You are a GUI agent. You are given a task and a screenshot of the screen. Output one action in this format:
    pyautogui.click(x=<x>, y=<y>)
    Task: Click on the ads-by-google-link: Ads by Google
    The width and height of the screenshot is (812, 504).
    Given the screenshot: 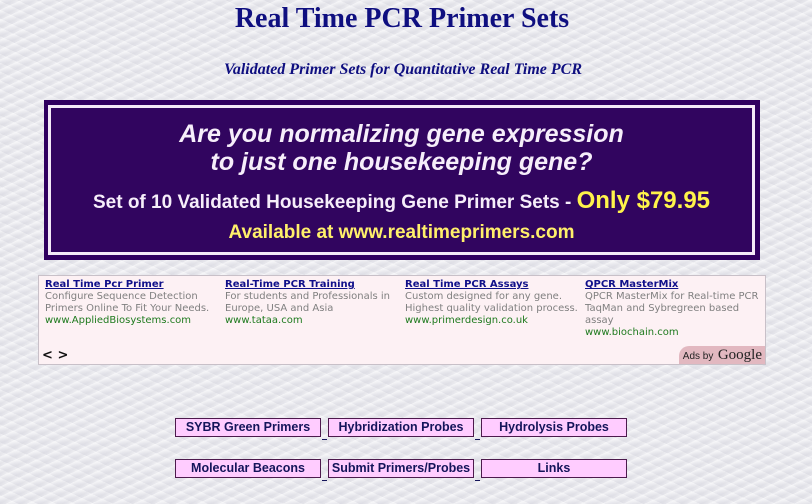 What is the action you would take?
    pyautogui.click(x=722, y=355)
    